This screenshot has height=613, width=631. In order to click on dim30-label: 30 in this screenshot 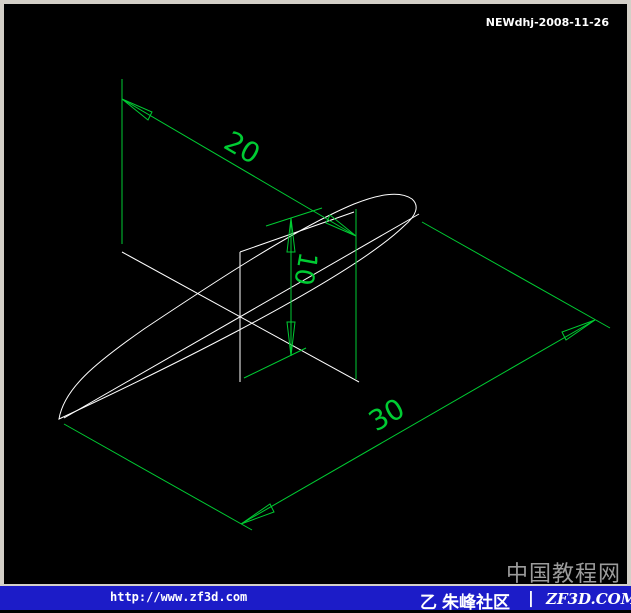, I will do `click(386, 415)`.